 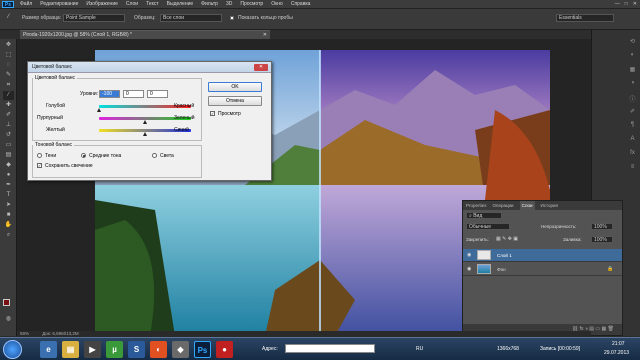 I want to click on lock-icons: ▦ ✎ ✥ ▣, so click(x=507, y=239).